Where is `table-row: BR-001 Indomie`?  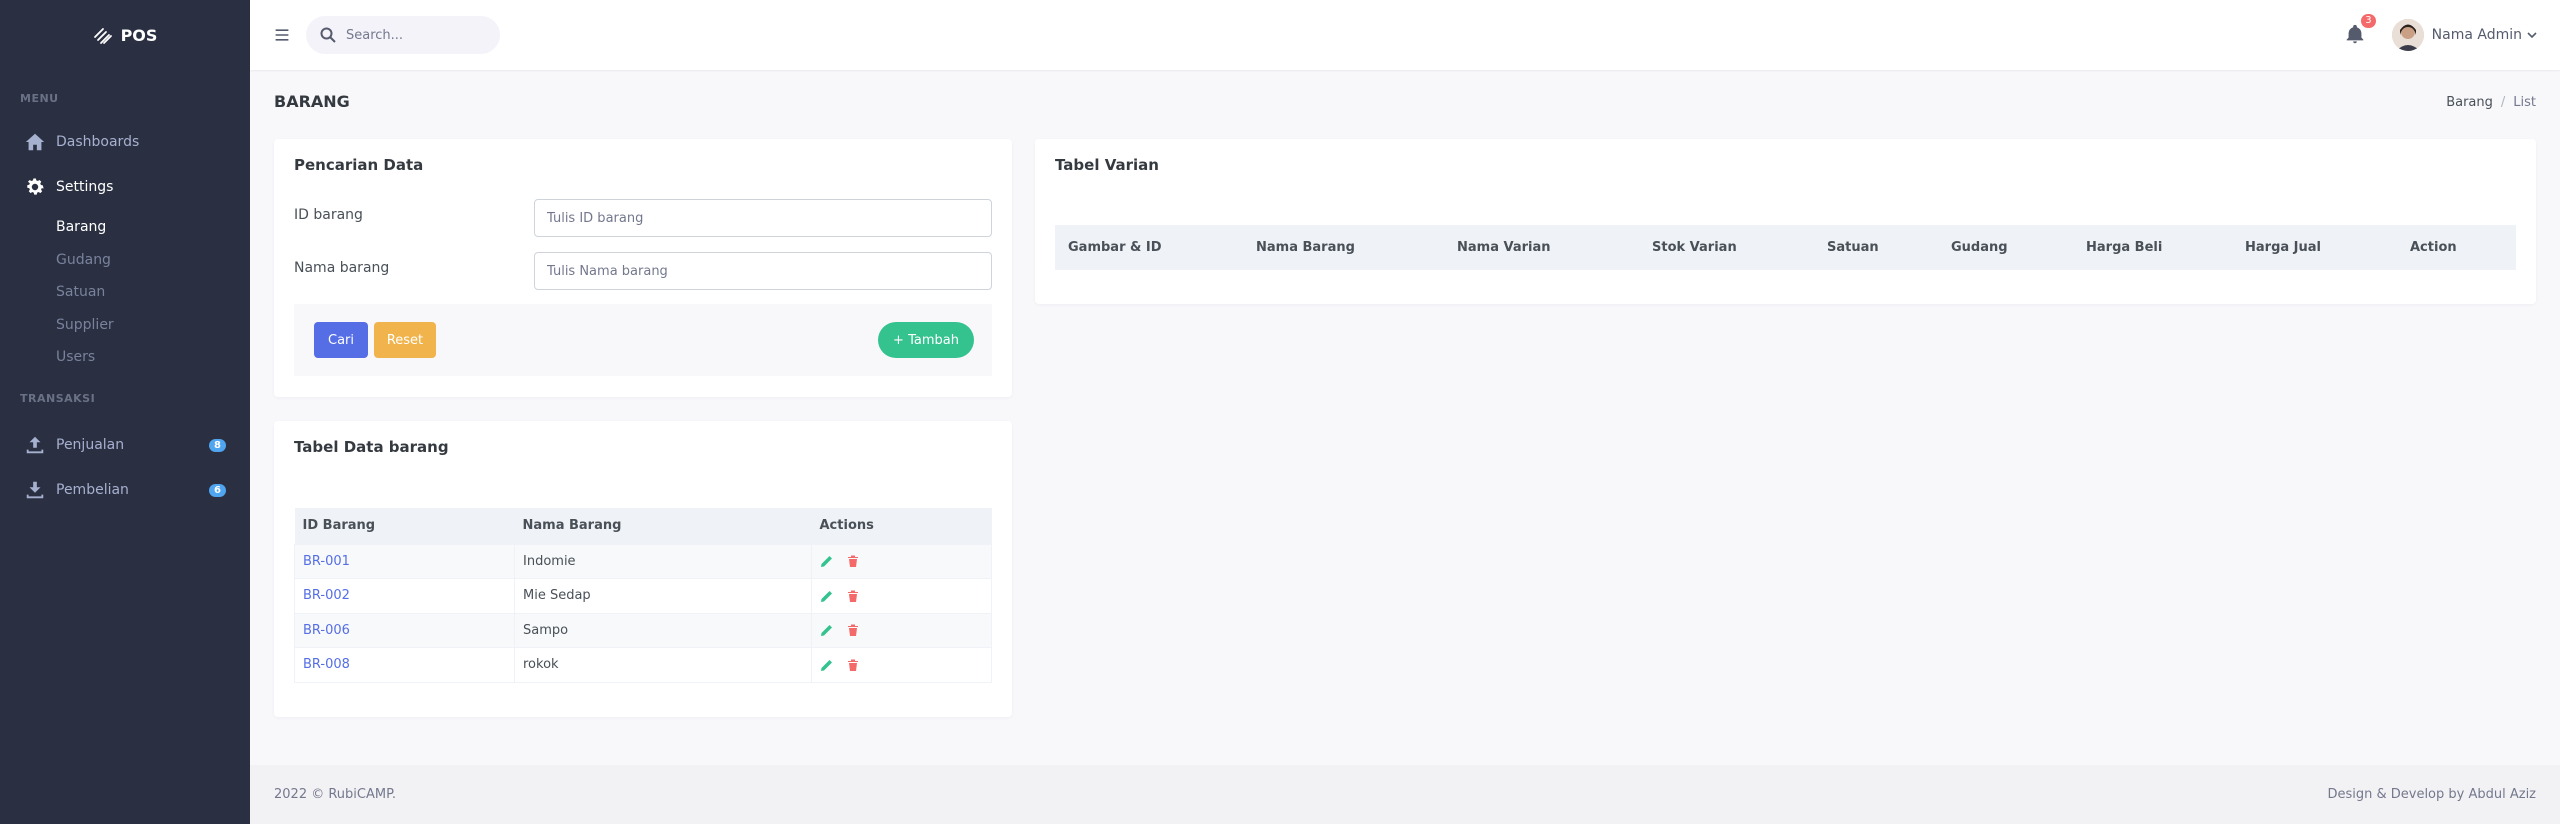 table-row: BR-001 Indomie is located at coordinates (643, 561).